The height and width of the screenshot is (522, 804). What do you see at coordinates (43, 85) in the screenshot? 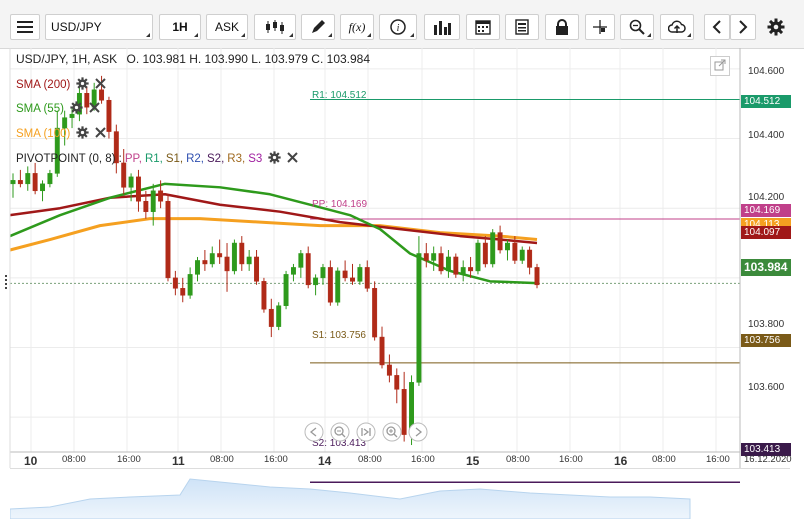
I see `legend-sma200-label: SMA (200)` at bounding box center [43, 85].